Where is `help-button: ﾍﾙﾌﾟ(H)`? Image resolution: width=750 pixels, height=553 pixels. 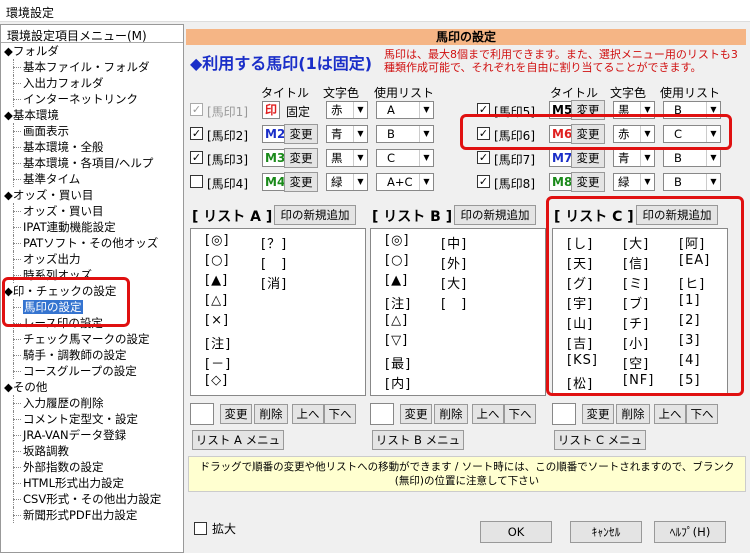 help-button: ﾍﾙﾌﾟ(H) is located at coordinates (690, 532).